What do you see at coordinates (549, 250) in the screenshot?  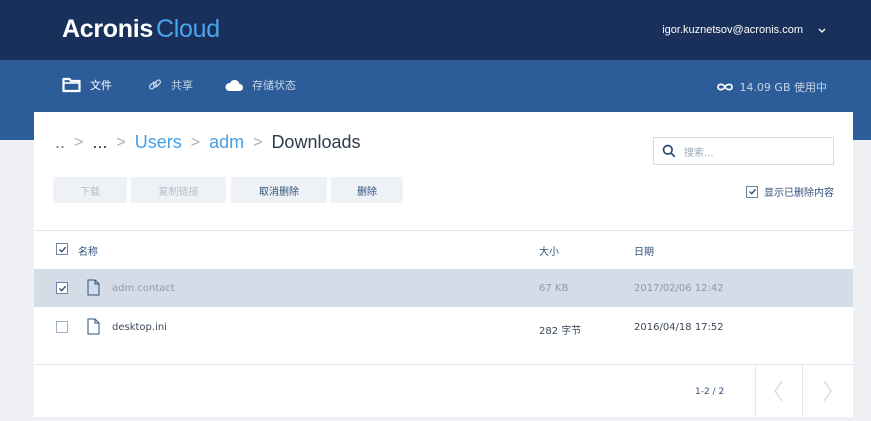 I see `column-header-size: 大小` at bounding box center [549, 250].